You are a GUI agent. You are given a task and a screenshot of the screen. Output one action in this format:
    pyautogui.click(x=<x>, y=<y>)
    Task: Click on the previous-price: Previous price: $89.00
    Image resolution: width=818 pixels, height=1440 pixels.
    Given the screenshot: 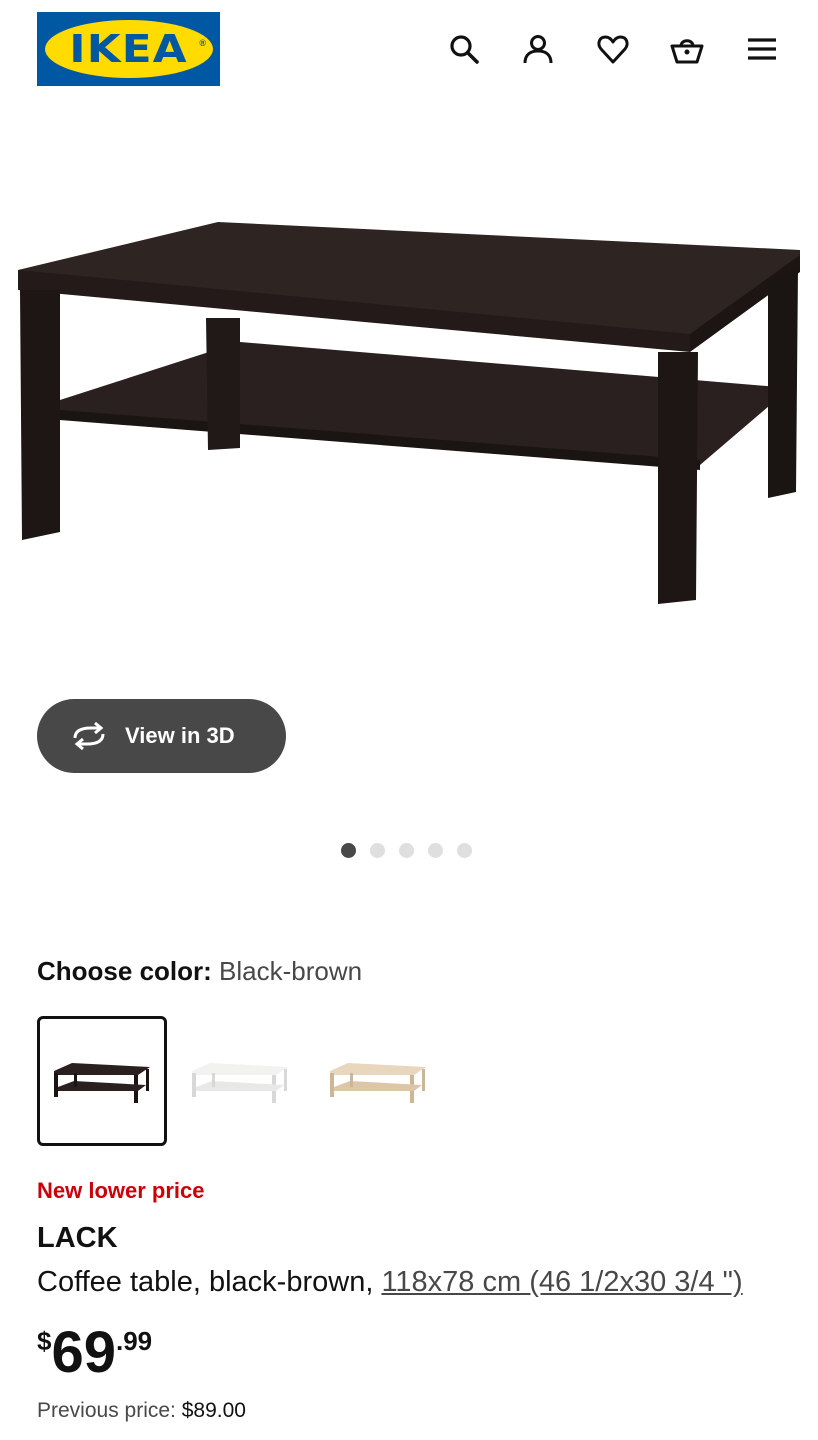 What is the action you would take?
    pyautogui.click(x=141, y=1411)
    